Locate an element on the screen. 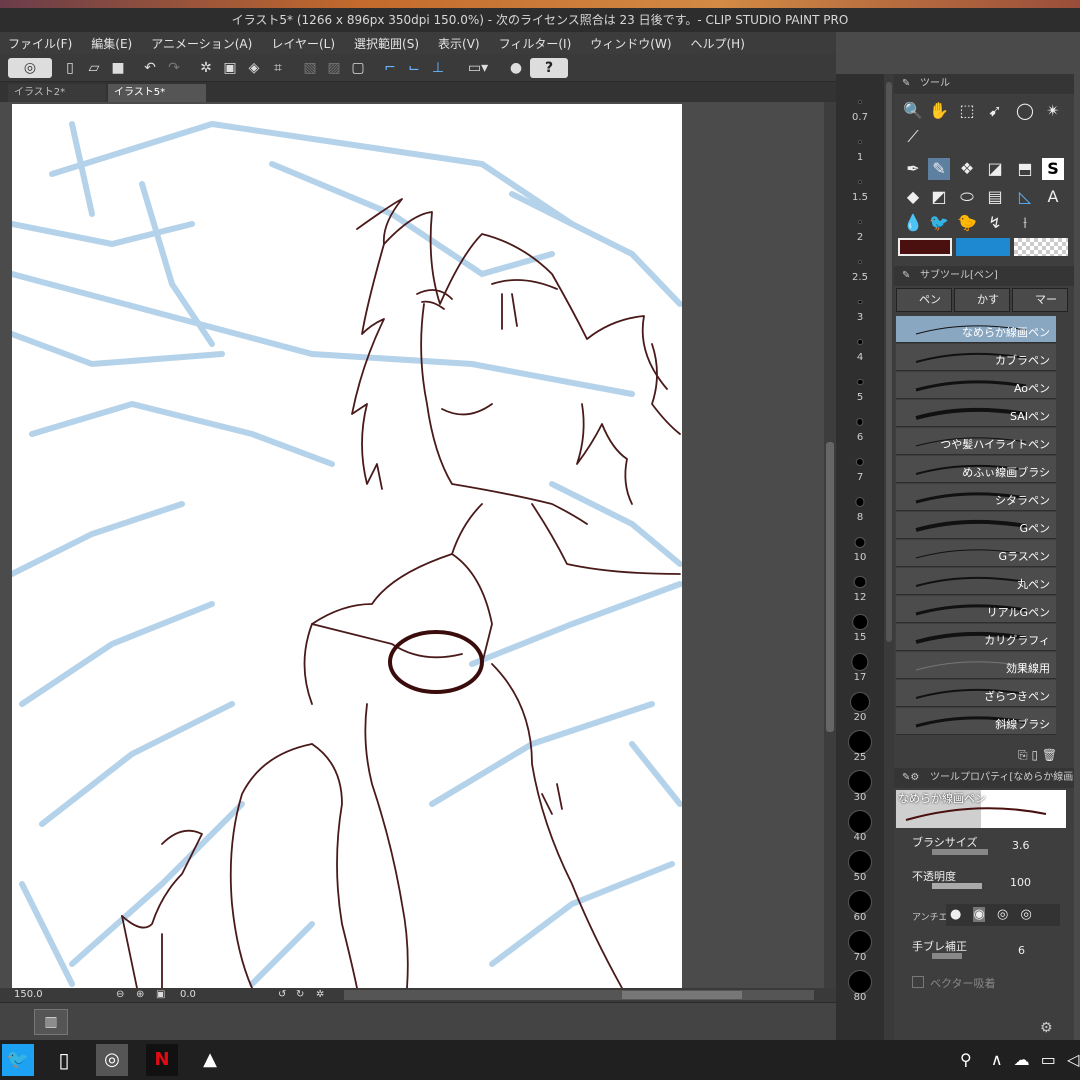 The height and width of the screenshot is (1080, 1080). snap-special-ruler-icon: ⌙ is located at coordinates (414, 68).